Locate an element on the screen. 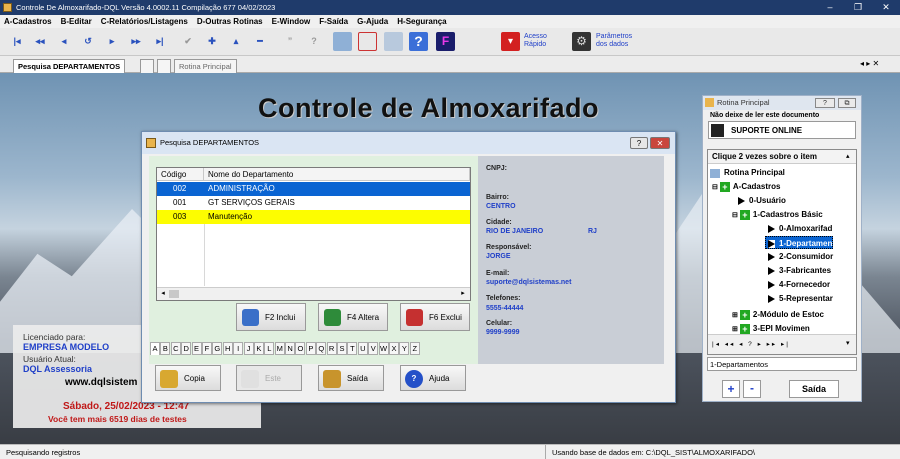 The height and width of the screenshot is (459, 900). tree-nav-buttons: |◂ ◂◂ ◂ ? ▸ ▸▸ ▸| is located at coordinates (751, 344).